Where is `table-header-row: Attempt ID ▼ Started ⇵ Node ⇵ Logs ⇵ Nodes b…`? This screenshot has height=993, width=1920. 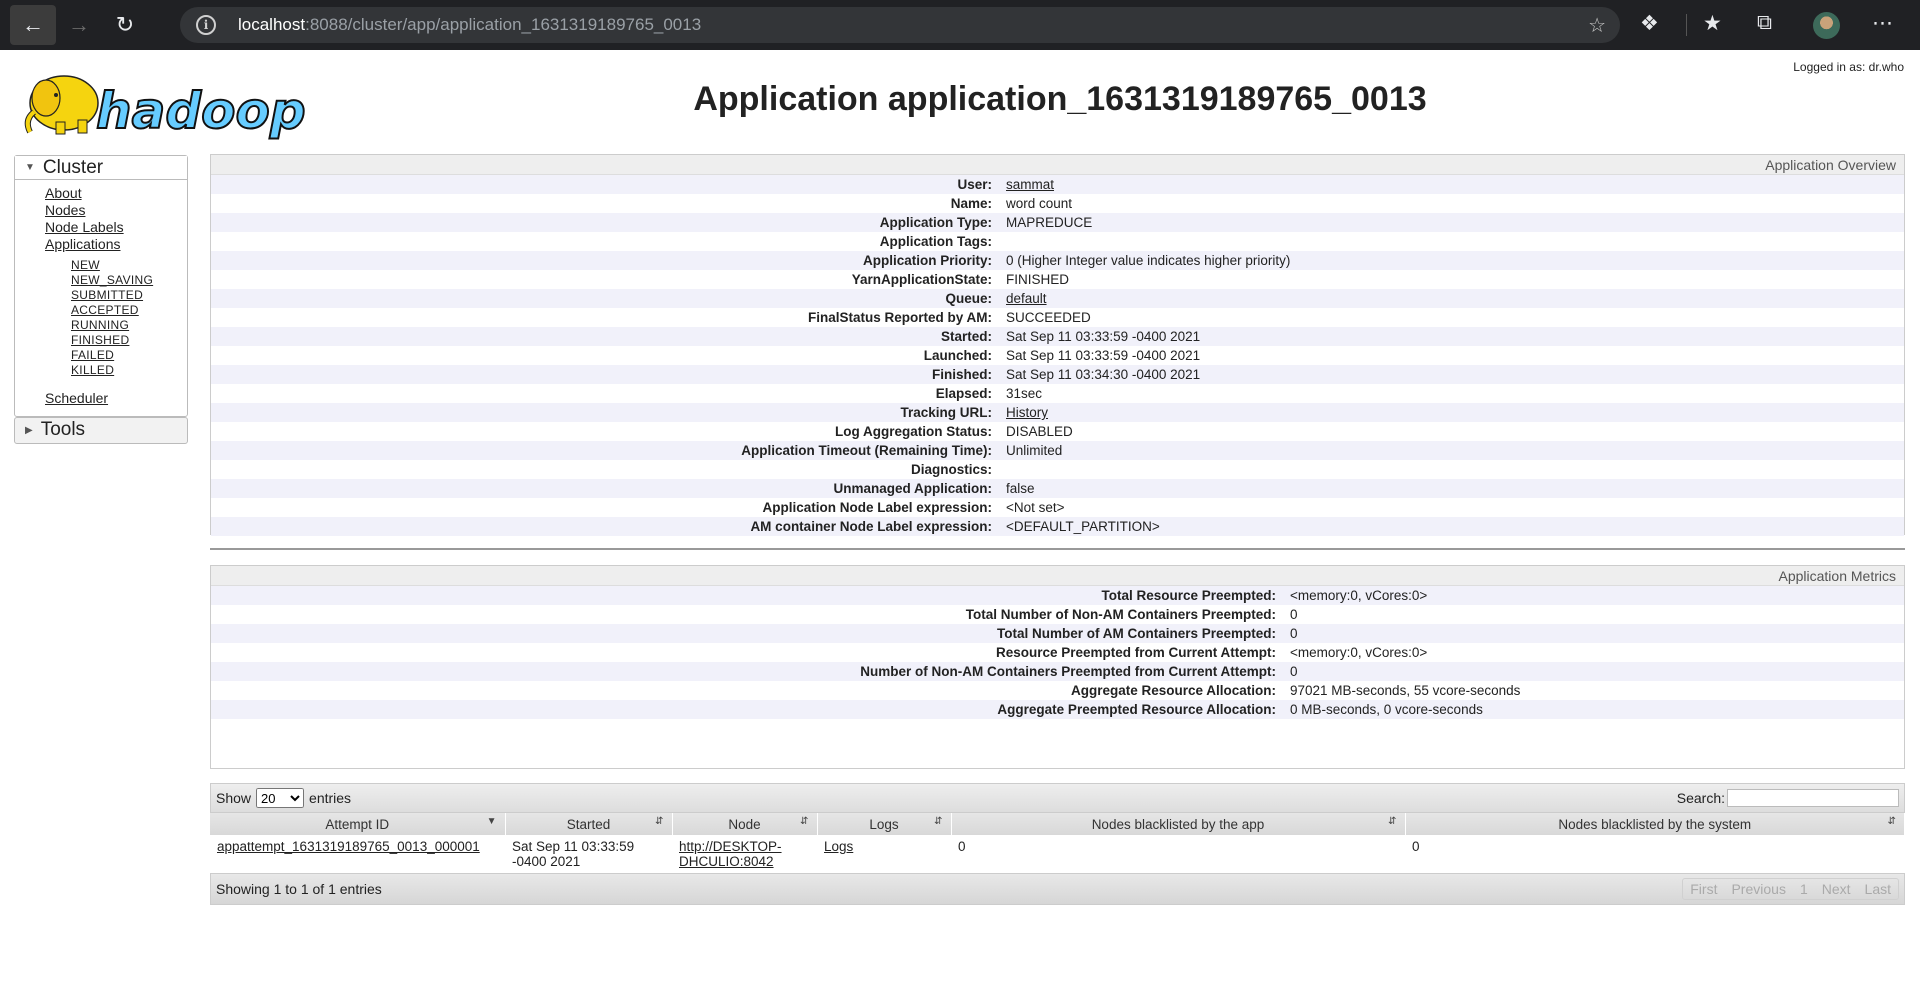 table-header-row: Attempt ID ▼ Started ⇵ Node ⇵ Logs ⇵ Nodes b… is located at coordinates (1057, 824).